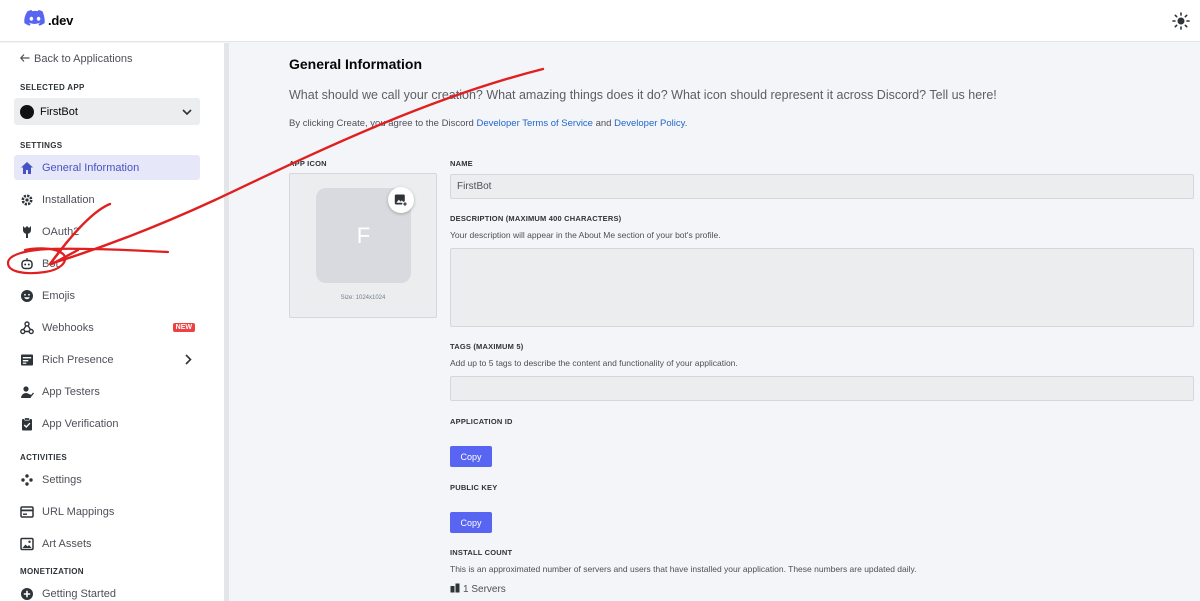 The height and width of the screenshot is (601, 1200). Describe the element at coordinates (471, 456) in the screenshot. I see `copy-application-id-button: Copy` at that location.